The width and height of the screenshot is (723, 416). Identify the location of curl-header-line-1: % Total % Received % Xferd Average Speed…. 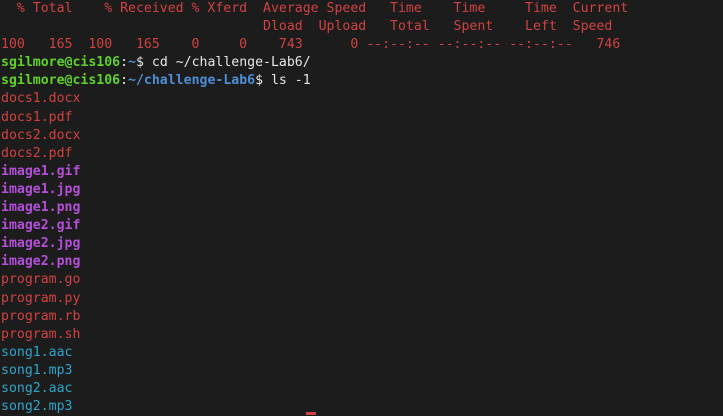
(315, 8).